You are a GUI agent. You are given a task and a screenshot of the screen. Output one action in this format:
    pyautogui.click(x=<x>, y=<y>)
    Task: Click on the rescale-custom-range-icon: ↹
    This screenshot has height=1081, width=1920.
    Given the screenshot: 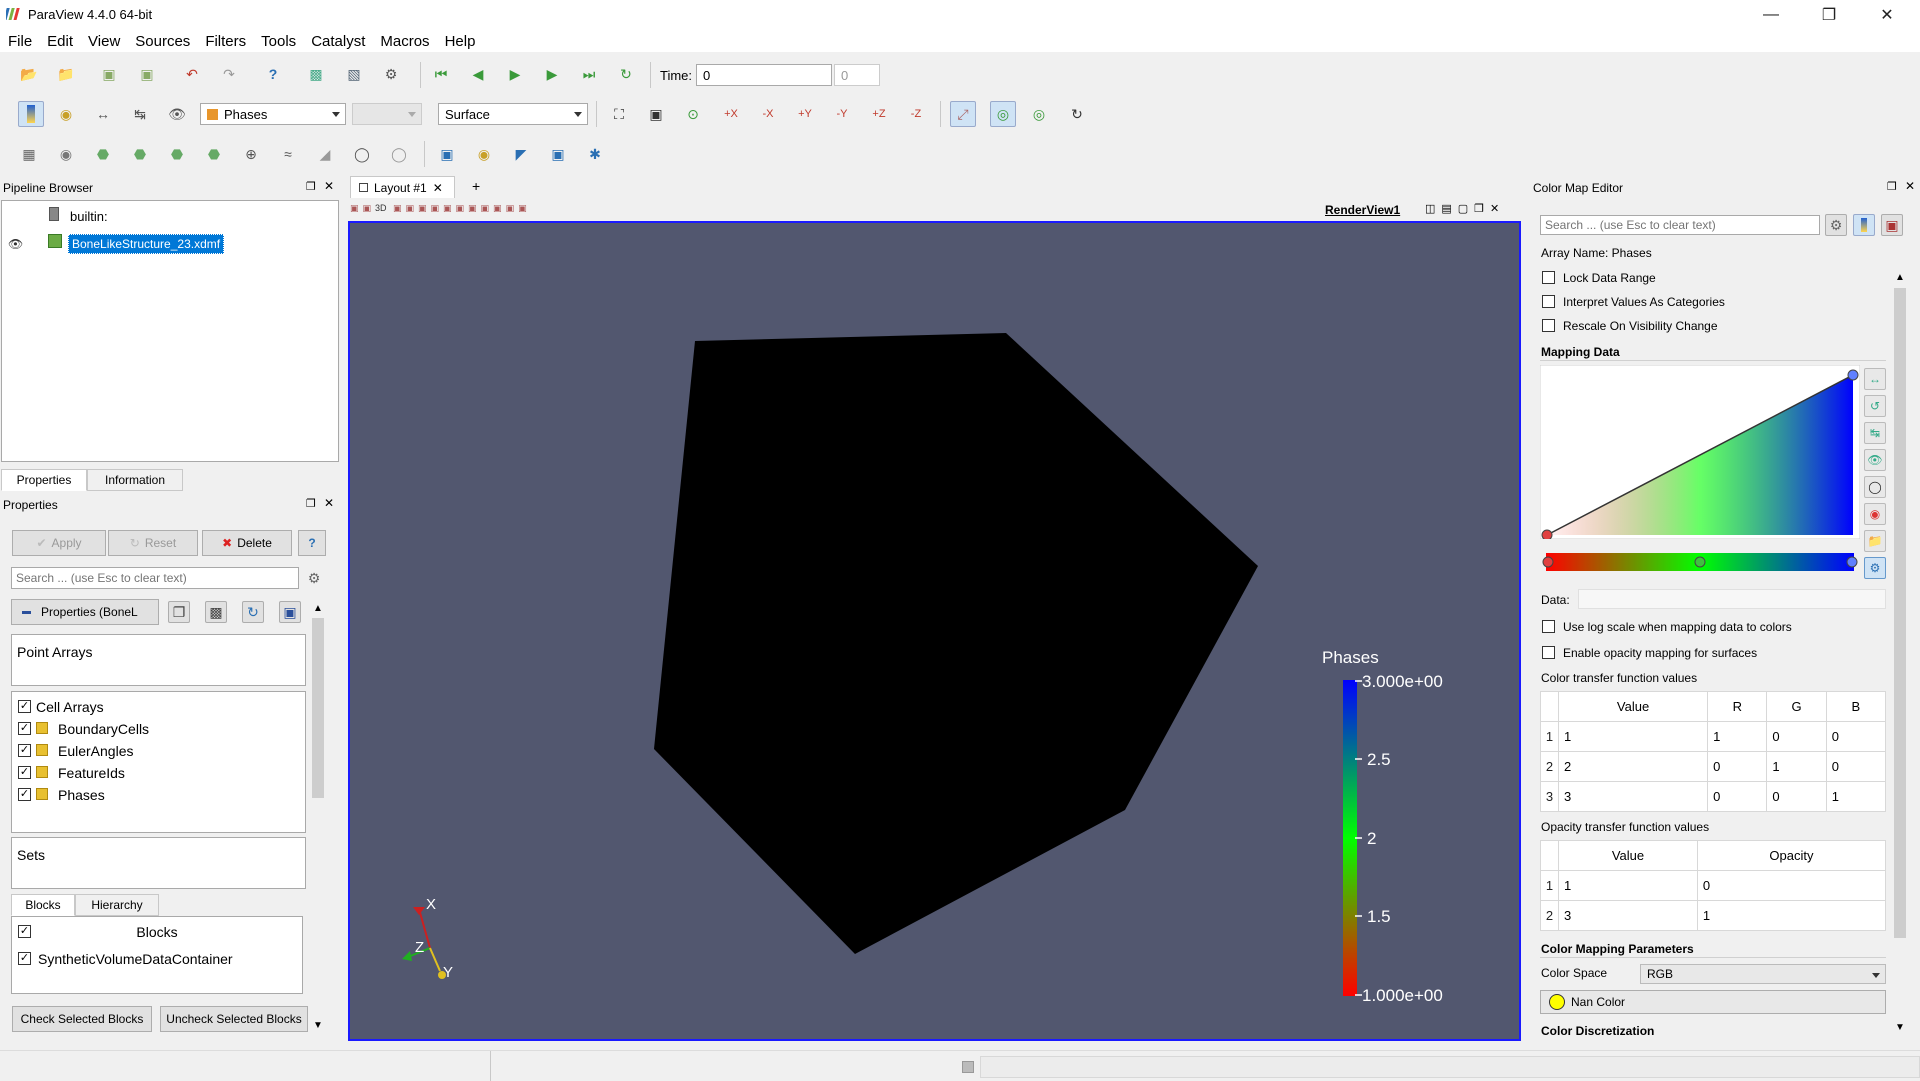 What is the action you would take?
    pyautogui.click(x=140, y=114)
    